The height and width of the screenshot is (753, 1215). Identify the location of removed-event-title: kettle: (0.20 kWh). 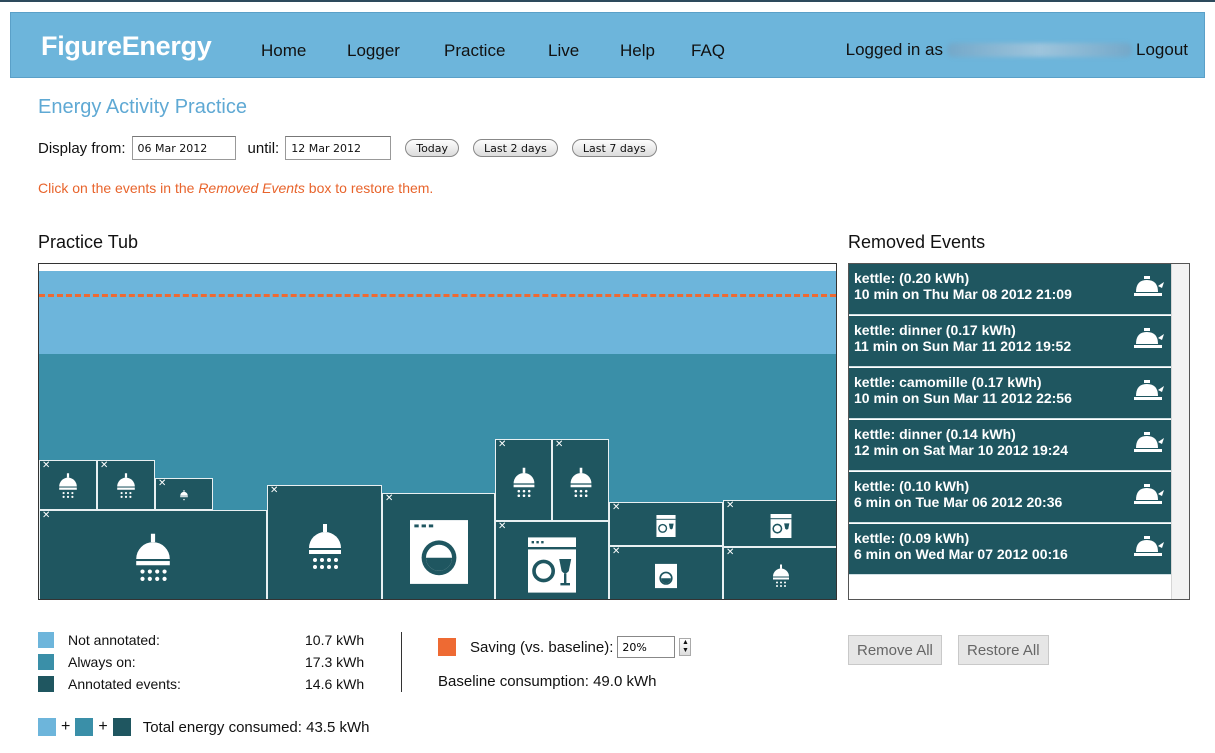
(912, 278).